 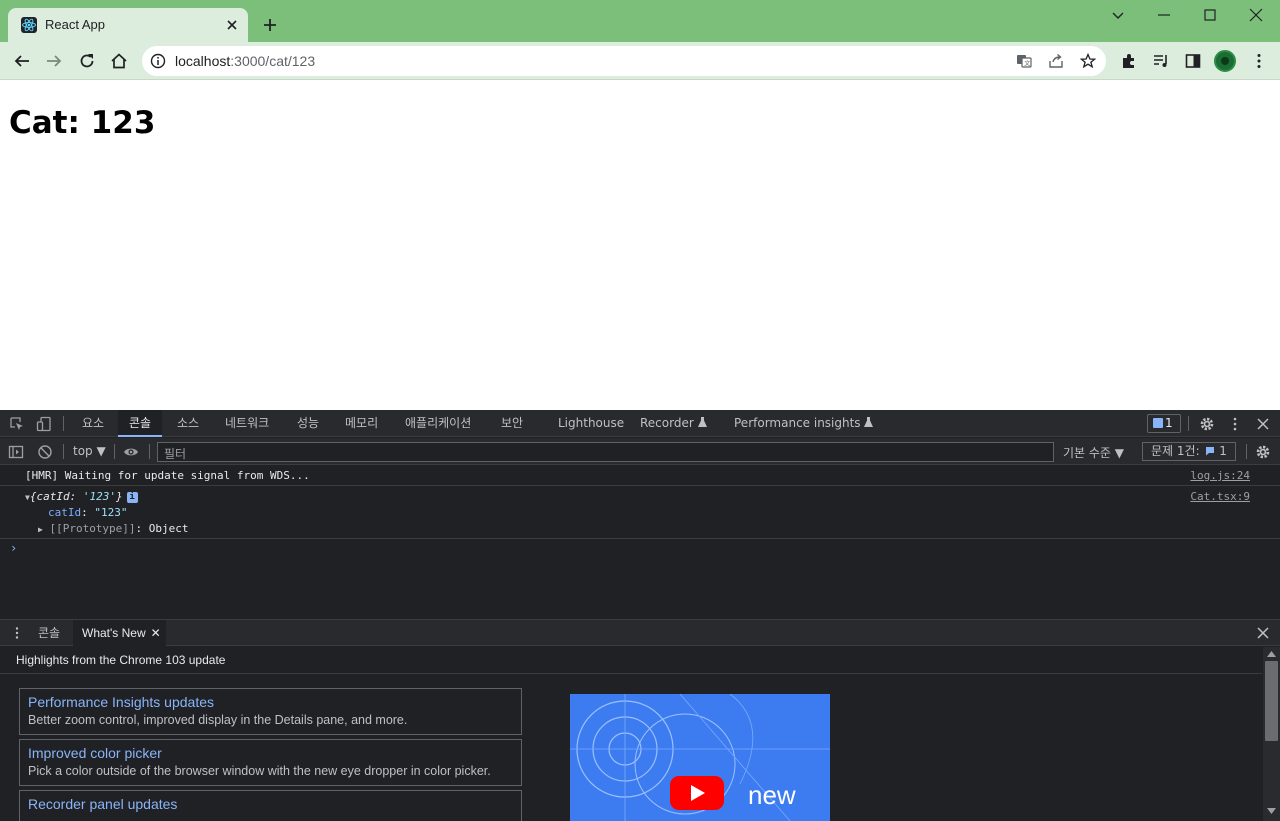 What do you see at coordinates (1161, 61) in the screenshot?
I see `media-control-icon` at bounding box center [1161, 61].